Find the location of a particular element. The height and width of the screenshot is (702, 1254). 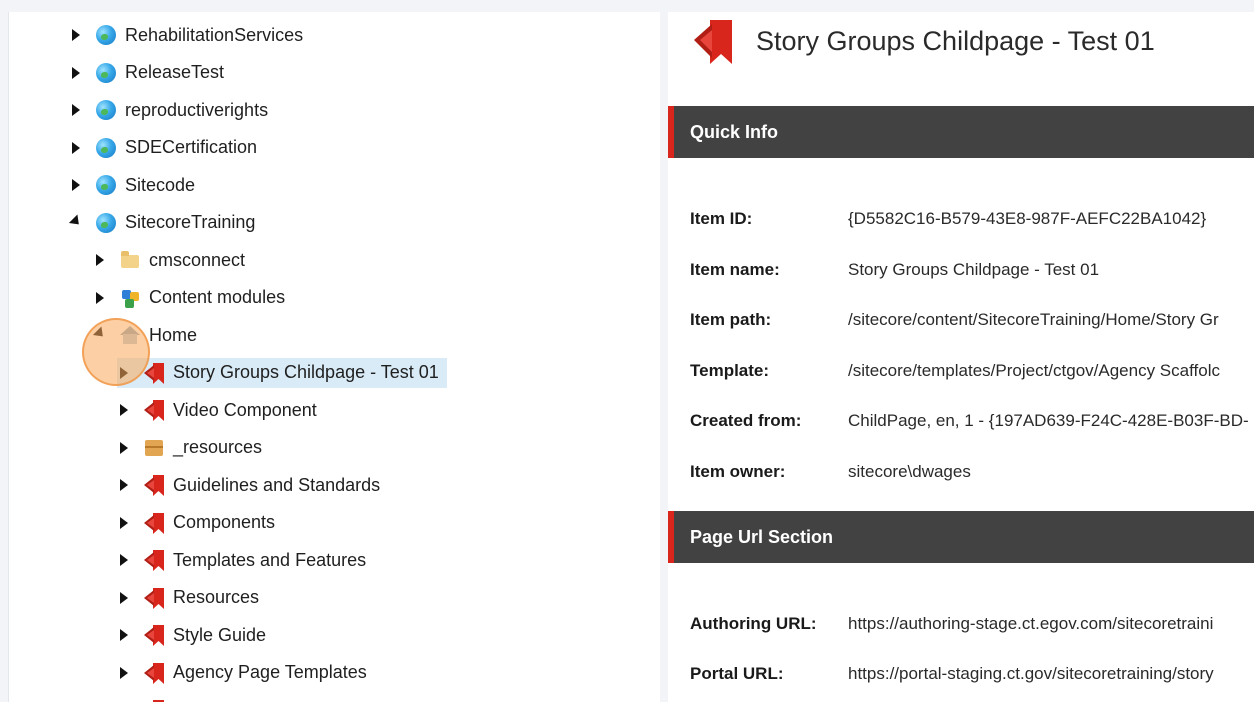

field-label: Item path: is located at coordinates (731, 319).